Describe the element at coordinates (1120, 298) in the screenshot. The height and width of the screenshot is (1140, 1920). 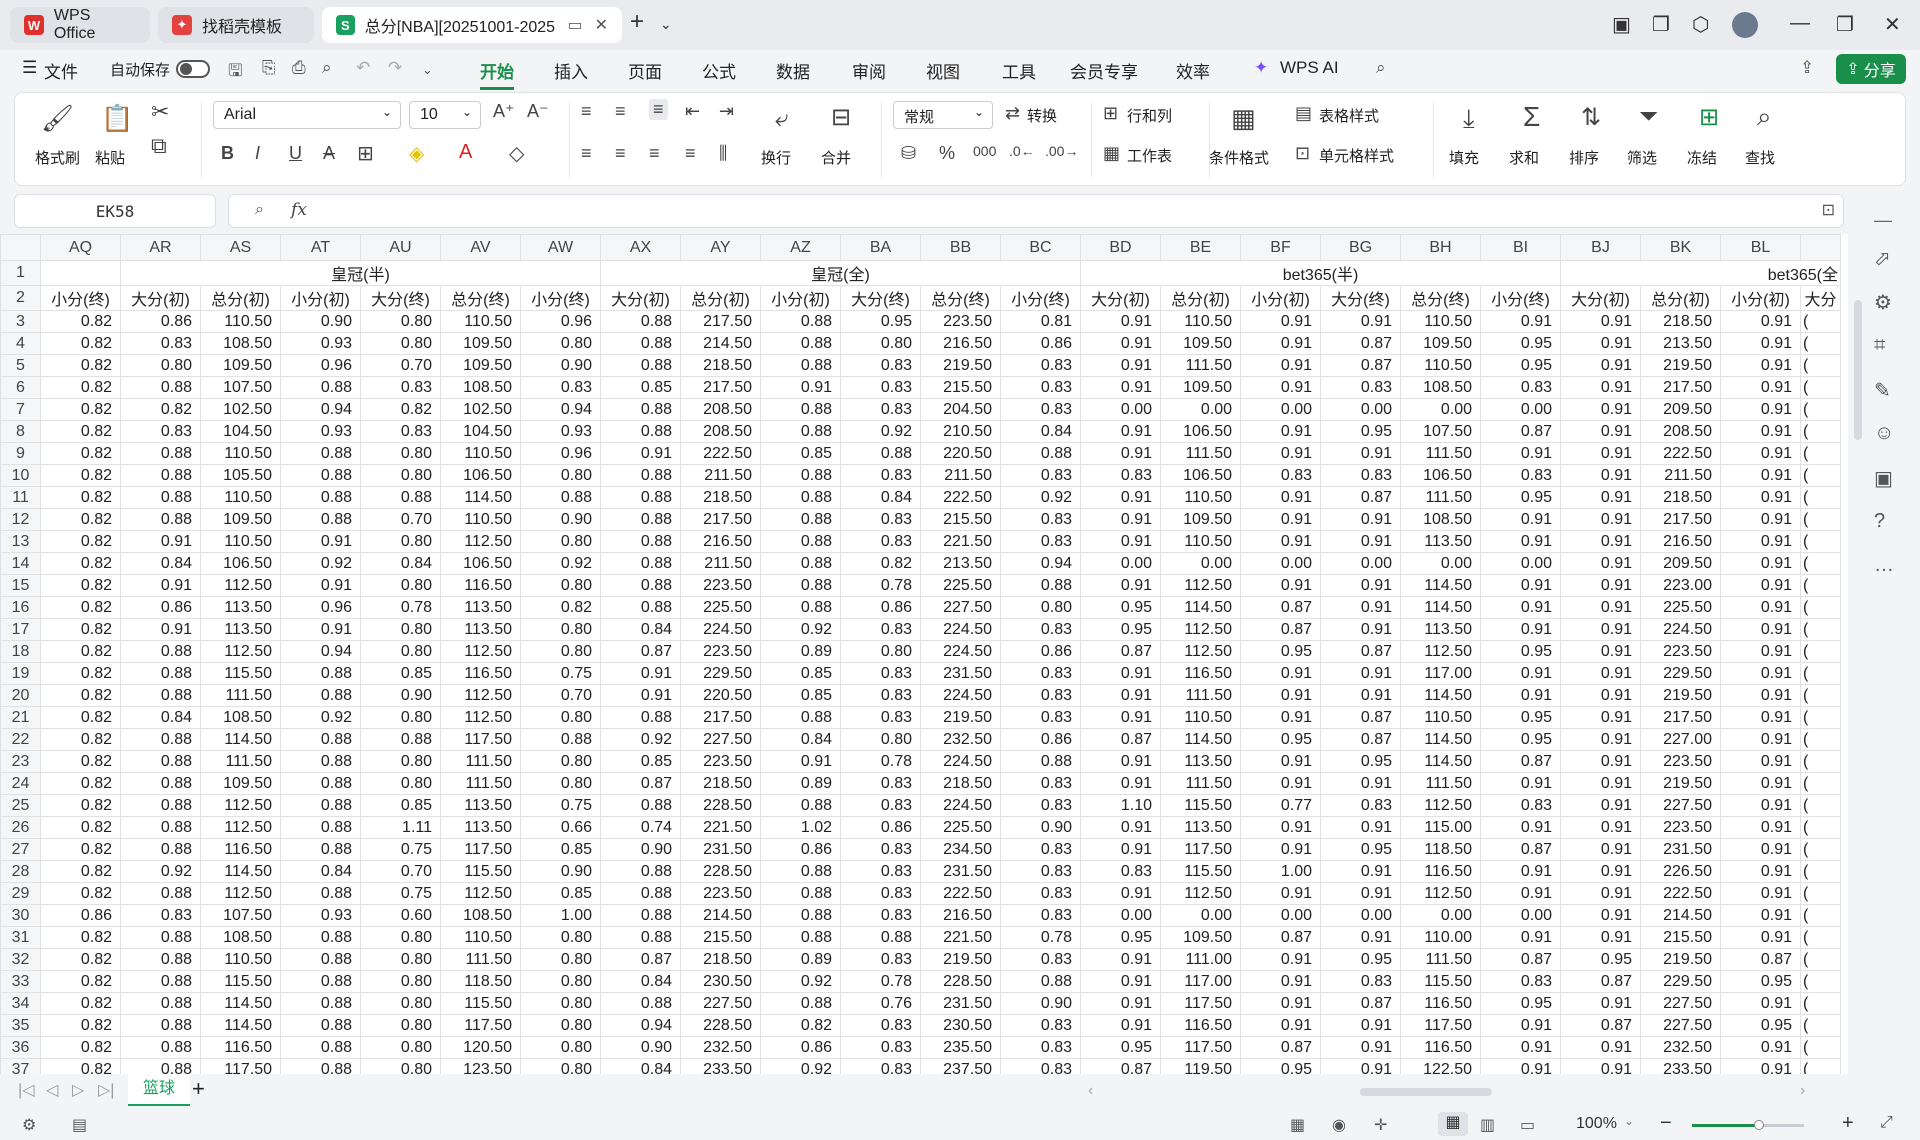
I see `header-cell: 大分(初)` at that location.